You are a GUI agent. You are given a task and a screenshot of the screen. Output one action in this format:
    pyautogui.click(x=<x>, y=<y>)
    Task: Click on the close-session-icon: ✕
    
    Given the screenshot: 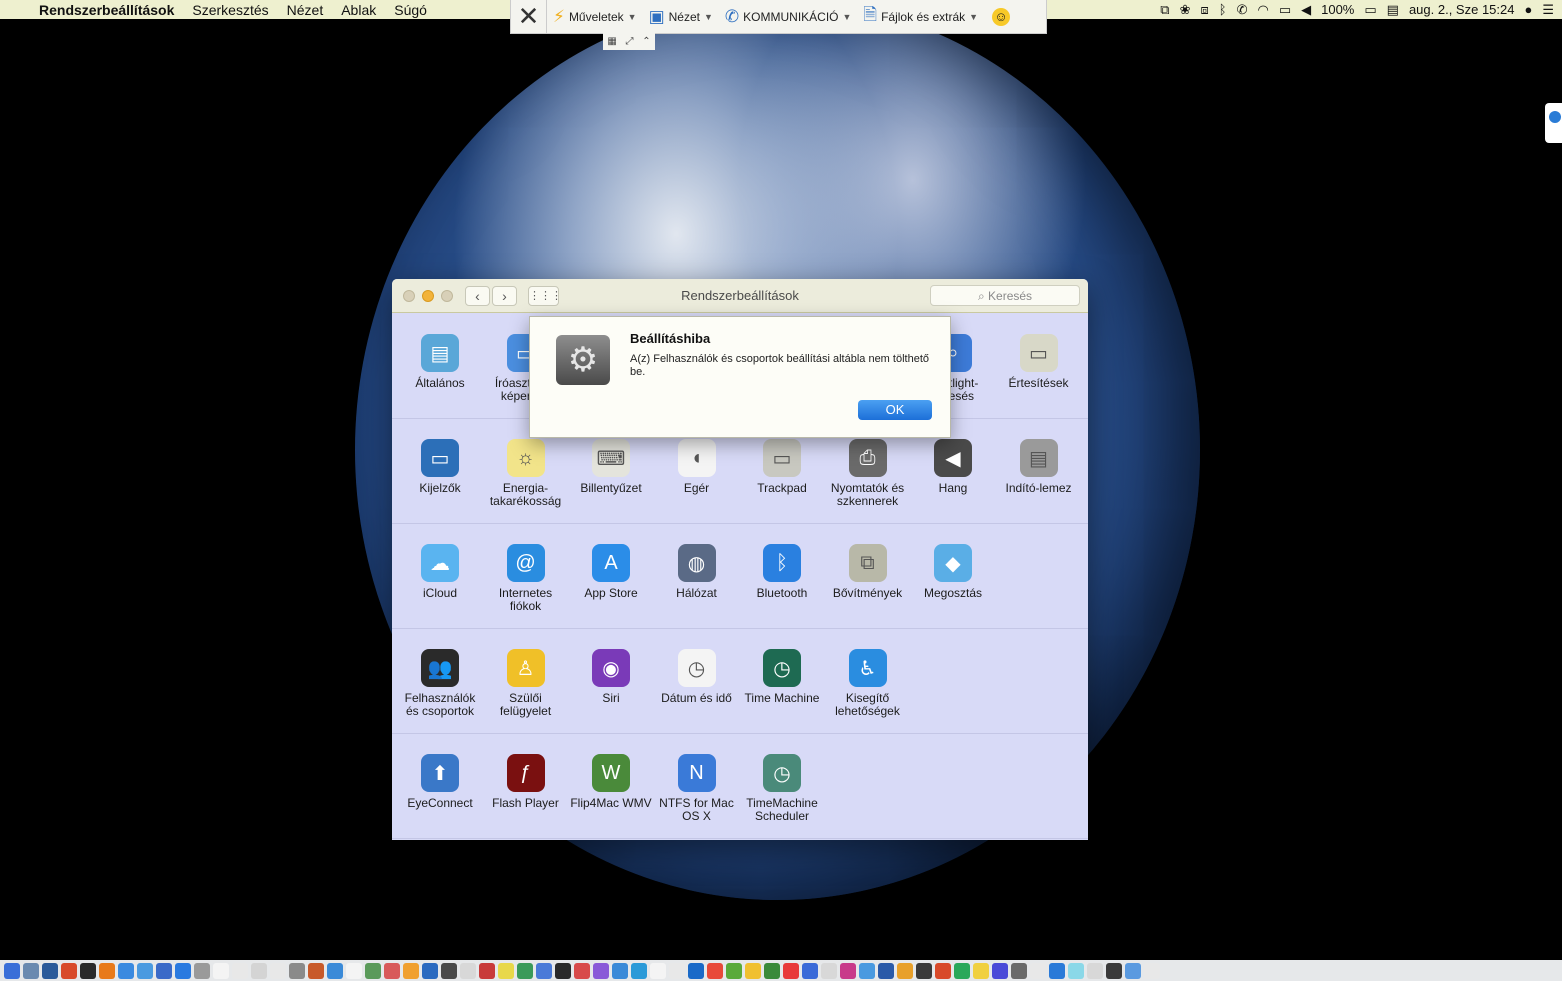 What is the action you would take?
    pyautogui.click(x=529, y=17)
    